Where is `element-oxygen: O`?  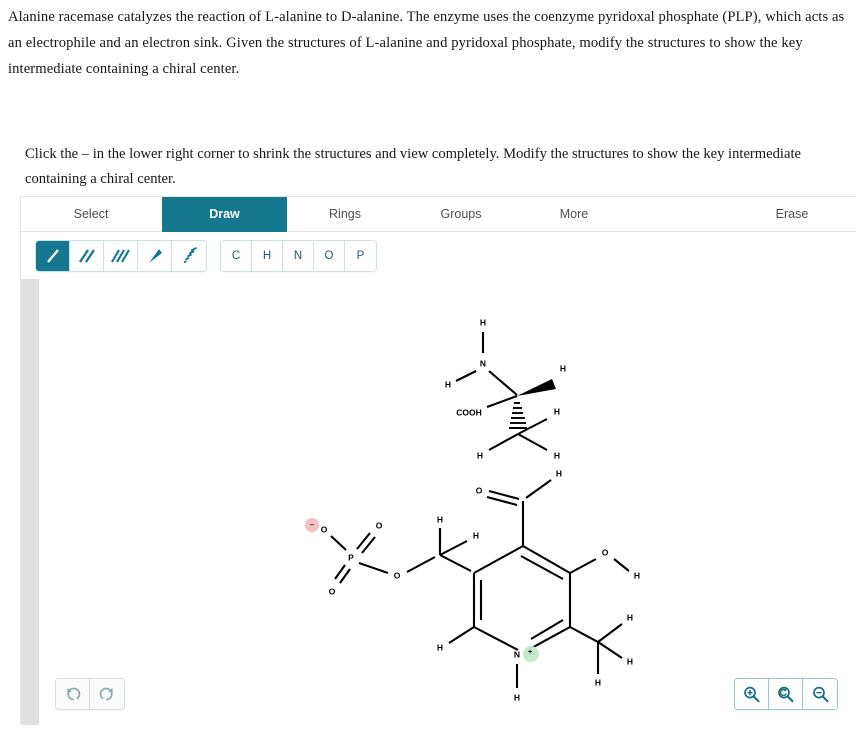
element-oxygen: O is located at coordinates (329, 256).